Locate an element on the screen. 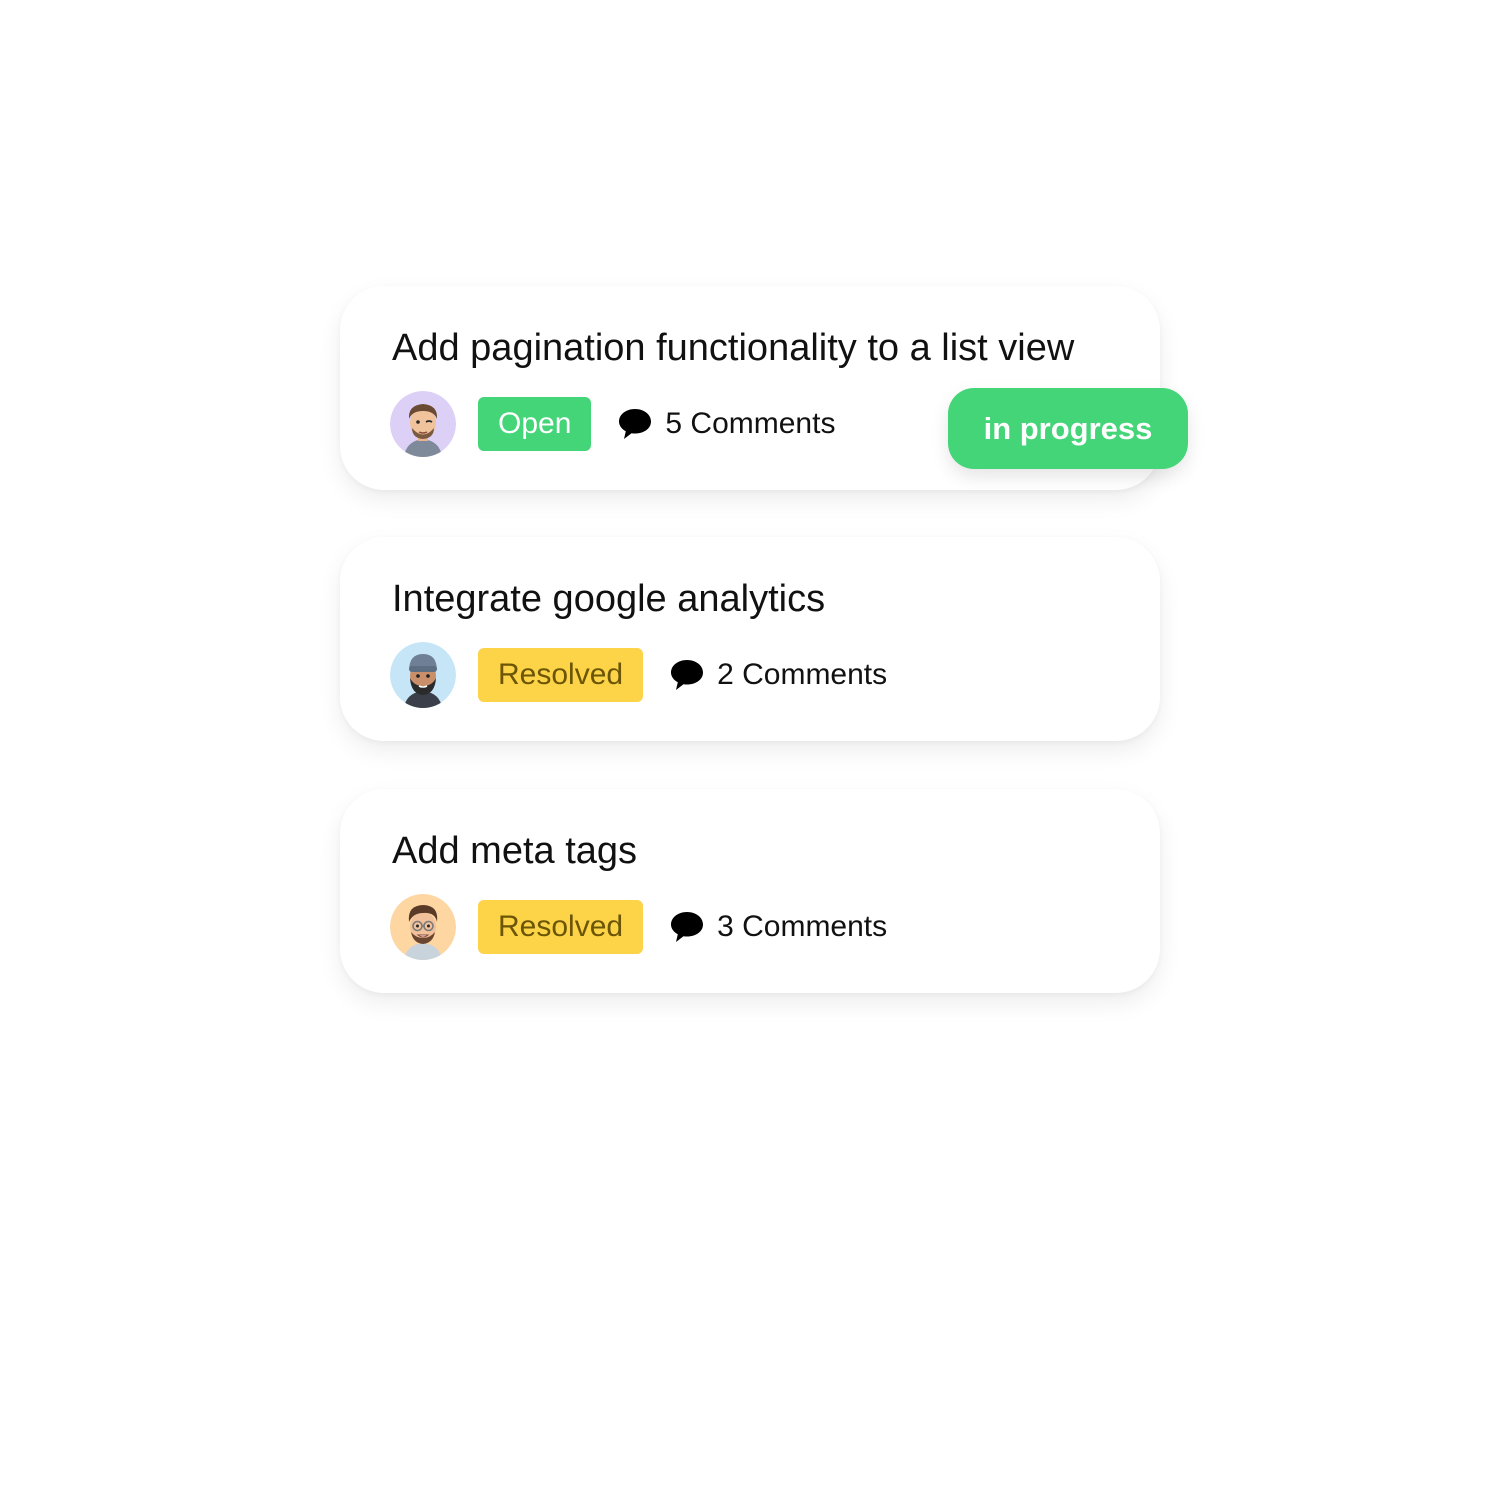 The width and height of the screenshot is (1500, 1500). task-meta: Open 5 Comments is located at coordinates (612, 424).